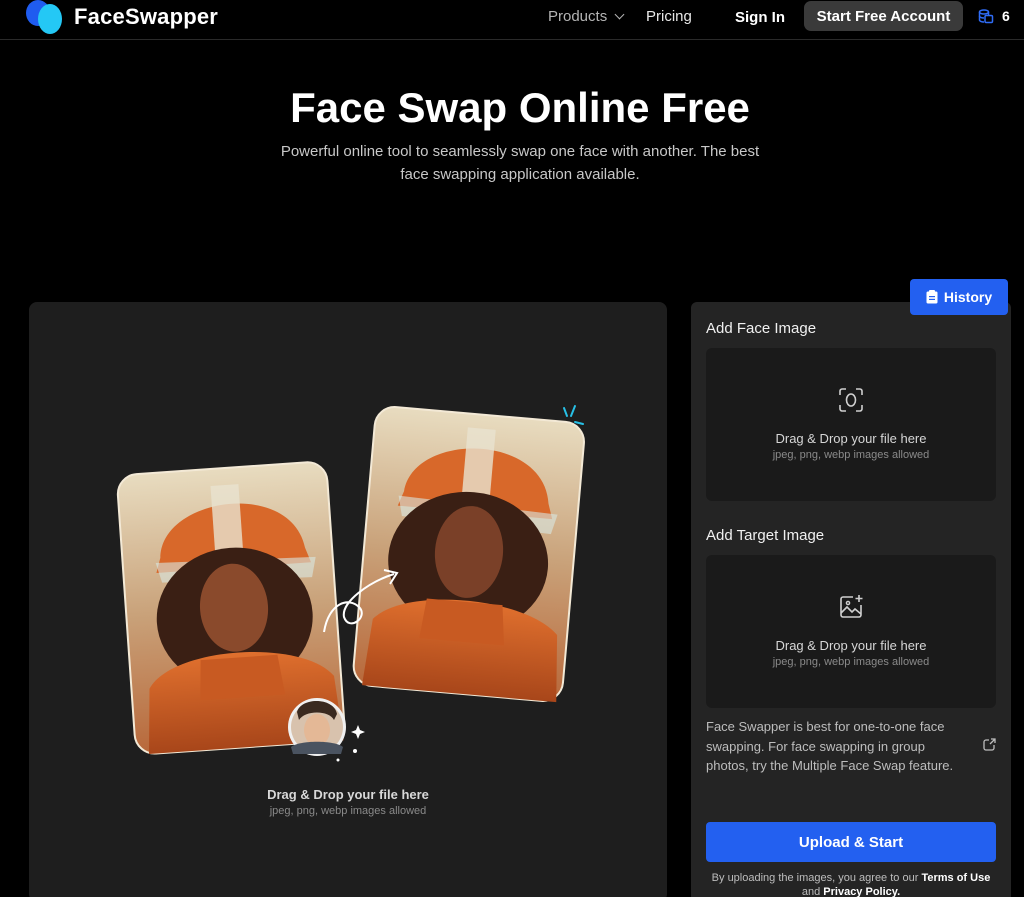 The image size is (1024, 897). I want to click on brand-name: FaceSwapper, so click(146, 16).